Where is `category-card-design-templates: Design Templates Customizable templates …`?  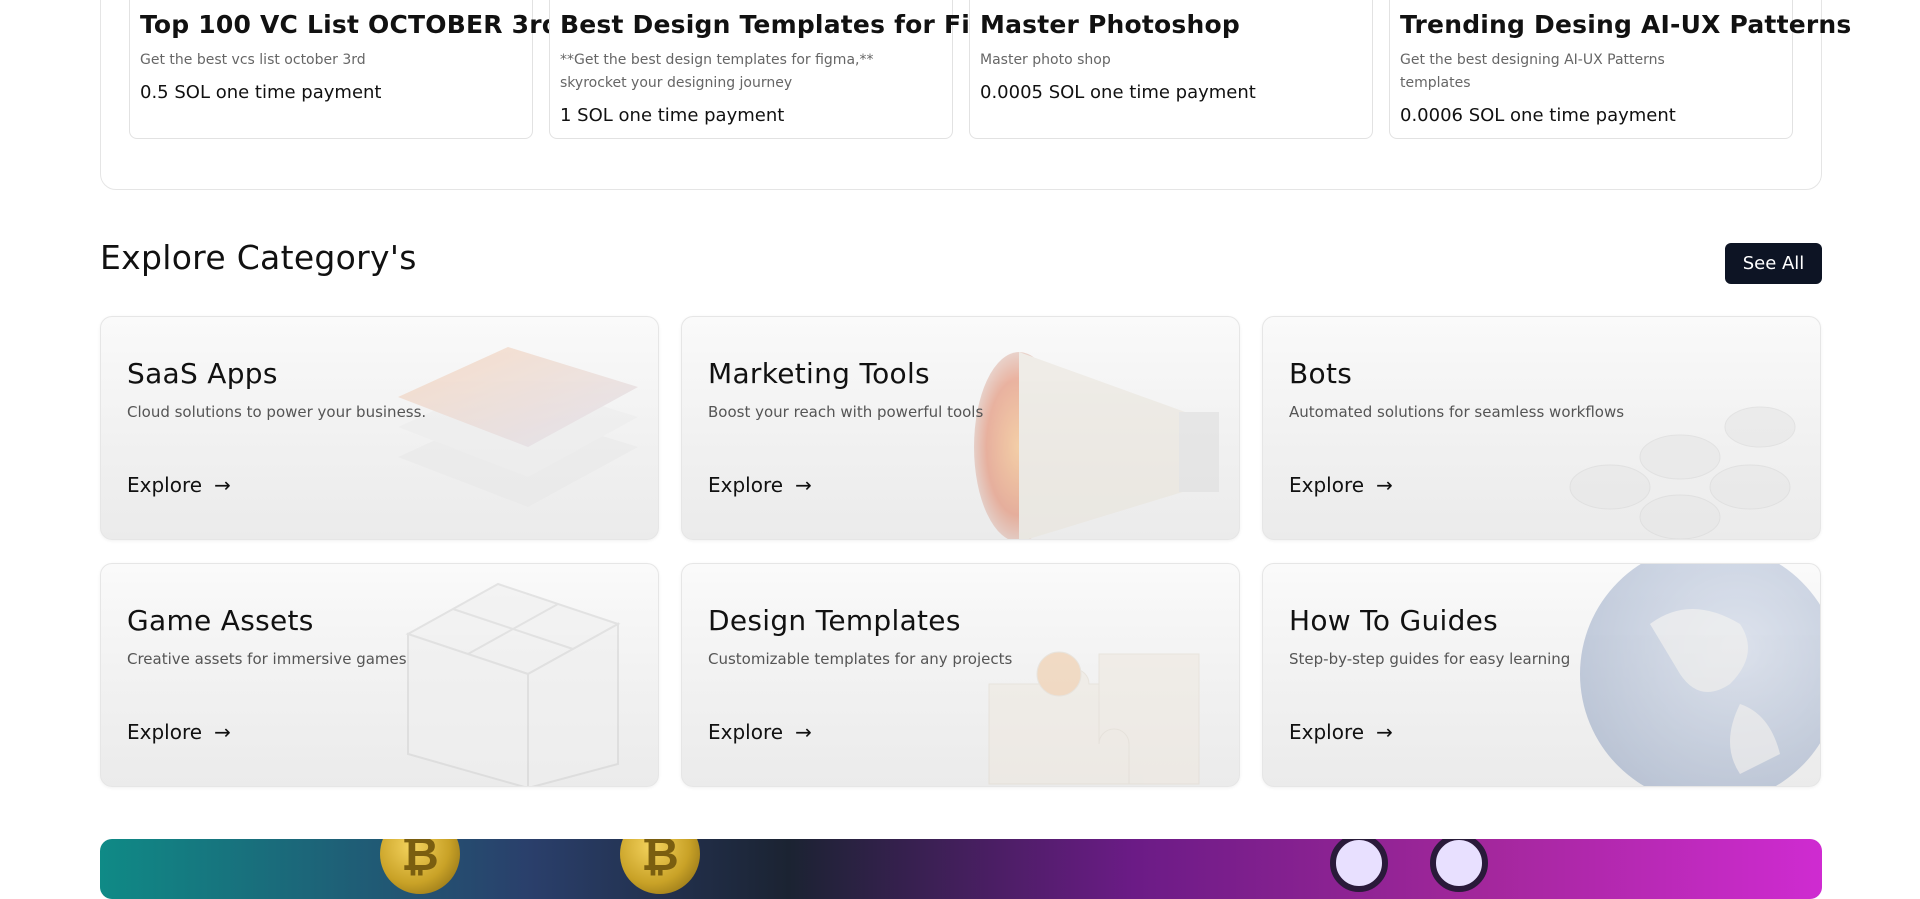
category-card-design-templates: Design Templates Customizable templates … is located at coordinates (960, 675).